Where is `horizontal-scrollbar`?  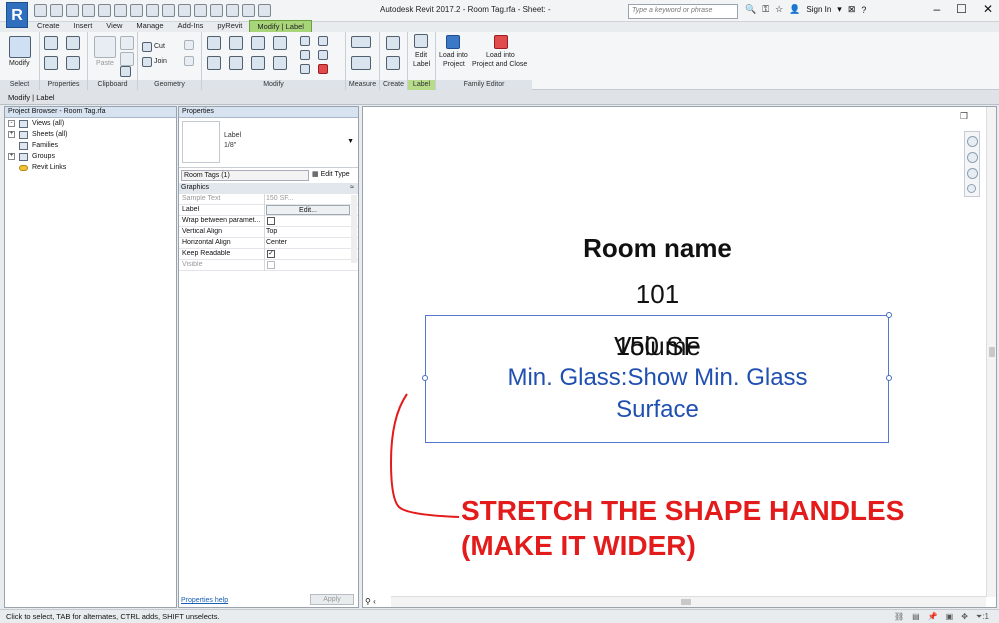
horizontal-scrollbar is located at coordinates (688, 601).